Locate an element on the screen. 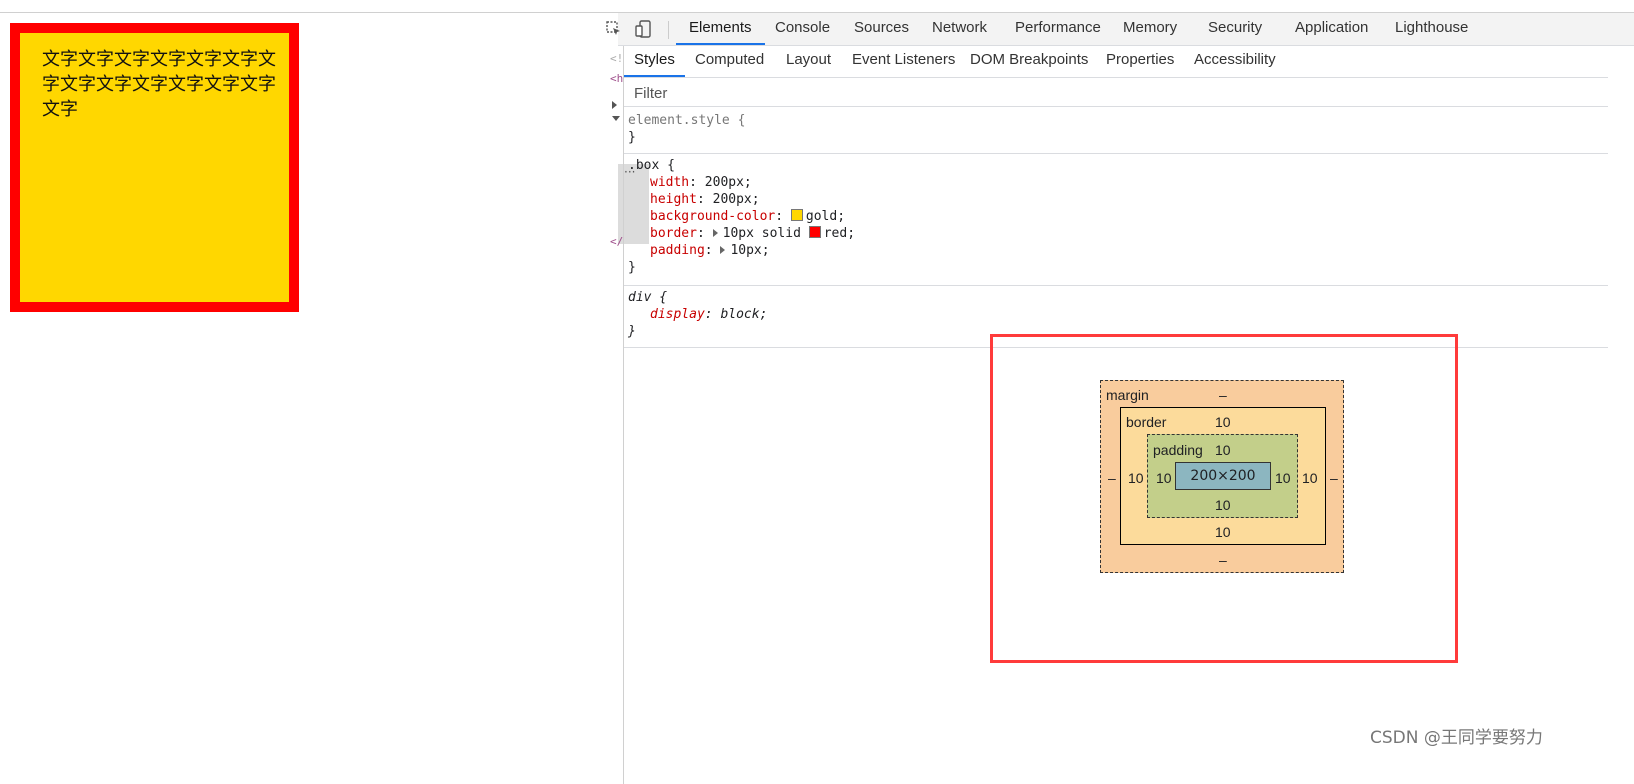 The image size is (1634, 784). inspect-element-icon is located at coordinates (614, 29).